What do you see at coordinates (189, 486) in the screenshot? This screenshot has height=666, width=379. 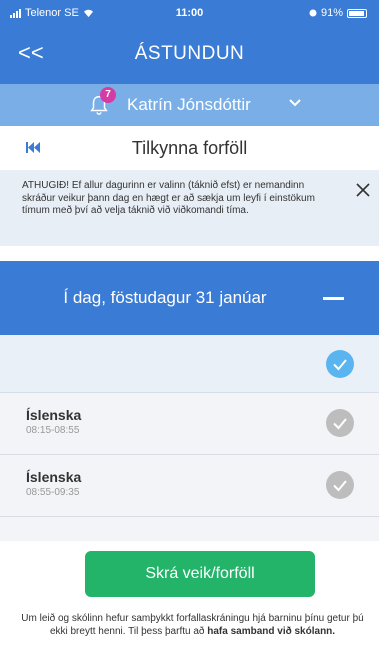 I see `lesson-row: Íslenska 08:55-09:35` at bounding box center [189, 486].